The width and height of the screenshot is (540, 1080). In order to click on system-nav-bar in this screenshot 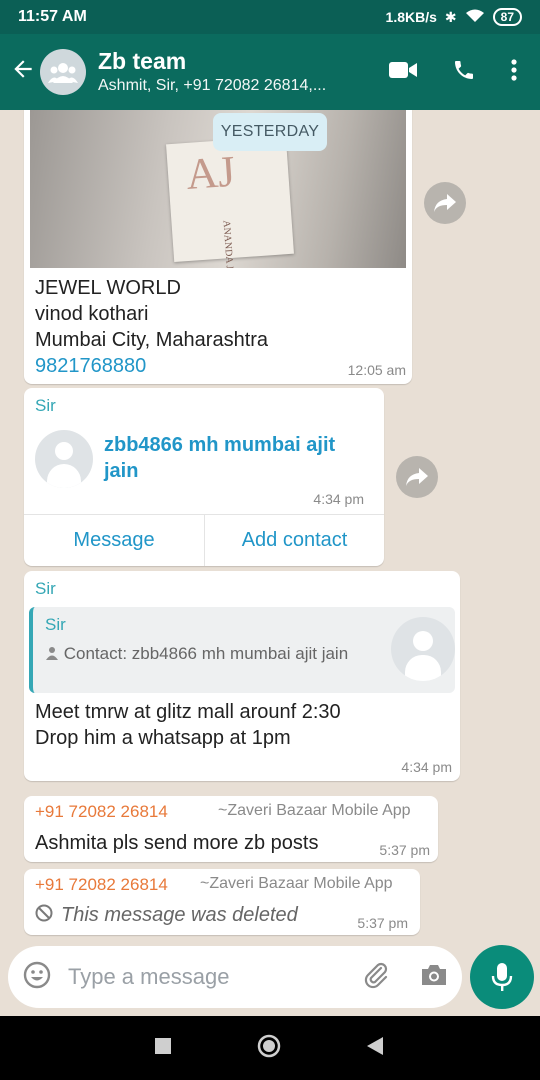, I will do `click(270, 1048)`.